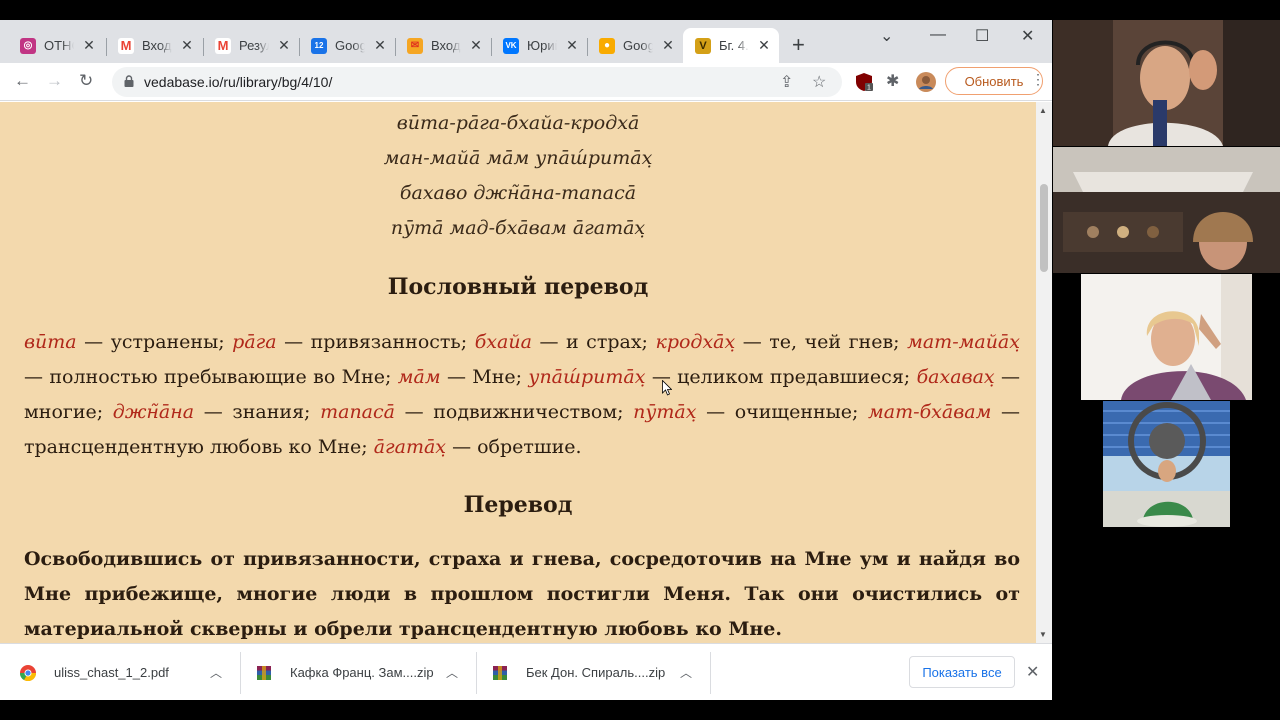 The image size is (1280, 720). What do you see at coordinates (362, 672) in the screenshot?
I see `download-filename: Кафка Франц. Зам....zip` at bounding box center [362, 672].